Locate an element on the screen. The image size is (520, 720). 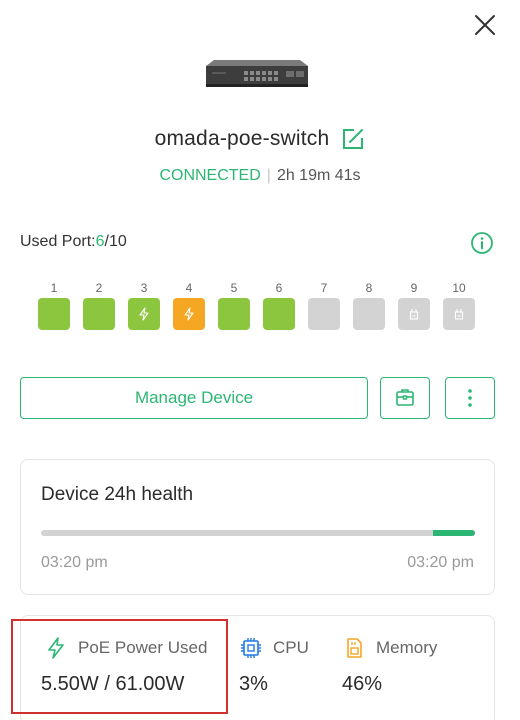
port-2-status is located at coordinates (99, 314).